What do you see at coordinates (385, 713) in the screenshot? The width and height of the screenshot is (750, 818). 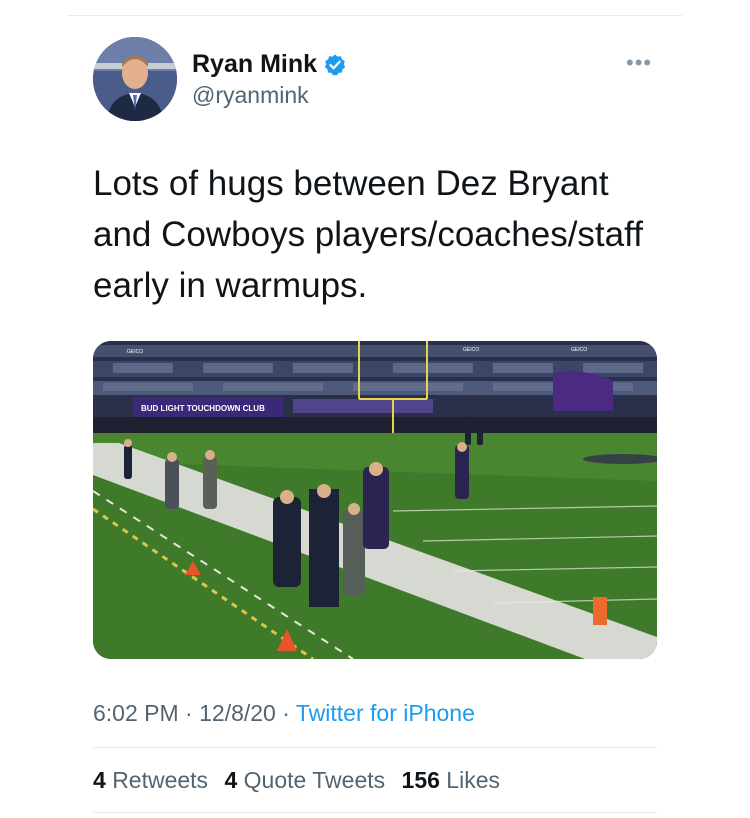 I see `tweet-source-link: Twitter for iPhone` at bounding box center [385, 713].